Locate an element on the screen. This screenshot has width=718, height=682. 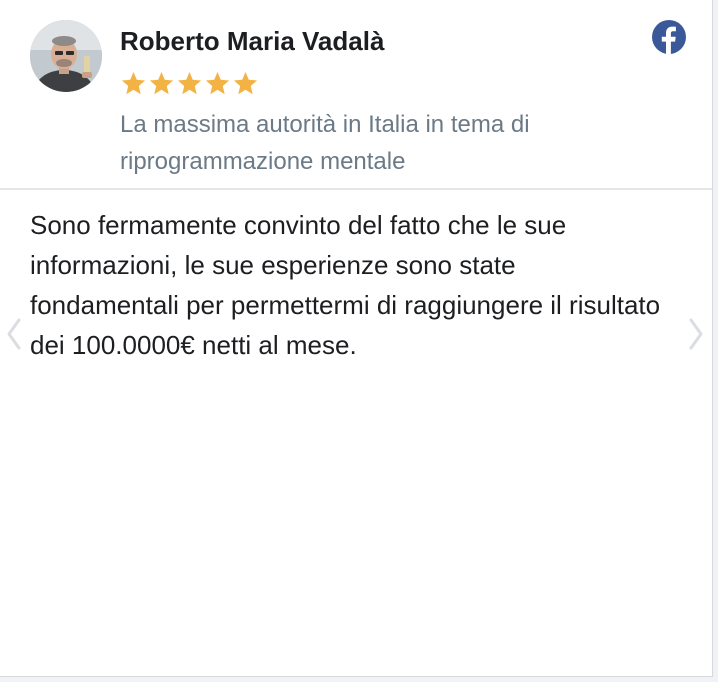
chevron-right-icon is located at coordinates (696, 334).